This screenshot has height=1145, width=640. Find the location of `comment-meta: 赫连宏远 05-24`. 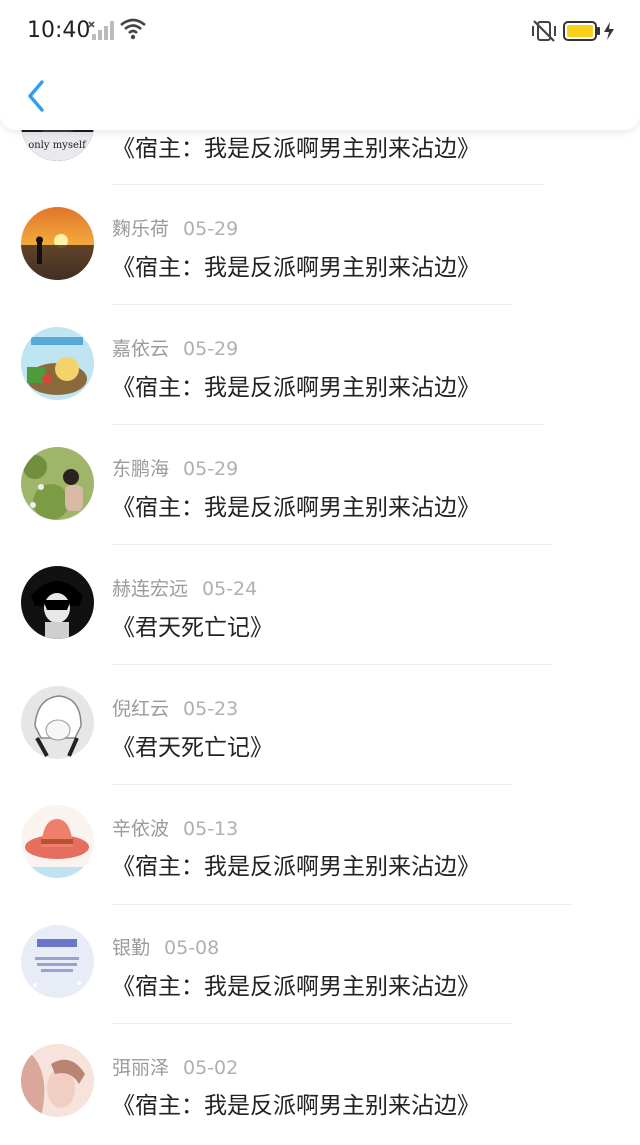

comment-meta: 赫连宏远 05-24 is located at coordinates (184, 587).